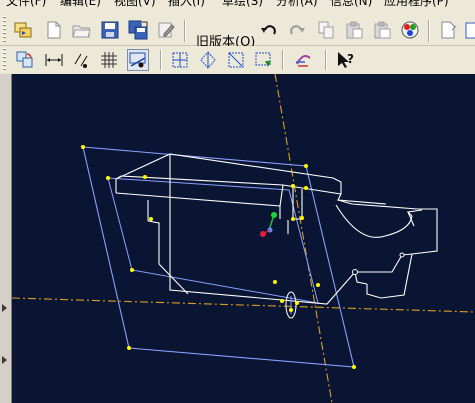 Image resolution: width=475 pixels, height=403 pixels. I want to click on intersect-icon, so click(180, 60).